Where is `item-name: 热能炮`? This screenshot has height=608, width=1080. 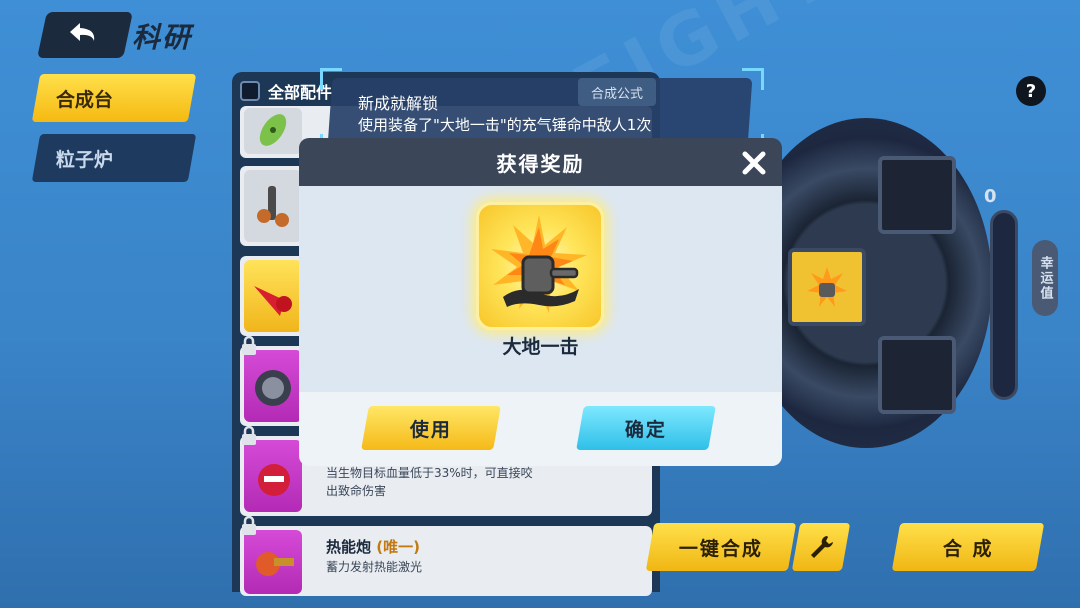 item-name: 热能炮 is located at coordinates (349, 547).